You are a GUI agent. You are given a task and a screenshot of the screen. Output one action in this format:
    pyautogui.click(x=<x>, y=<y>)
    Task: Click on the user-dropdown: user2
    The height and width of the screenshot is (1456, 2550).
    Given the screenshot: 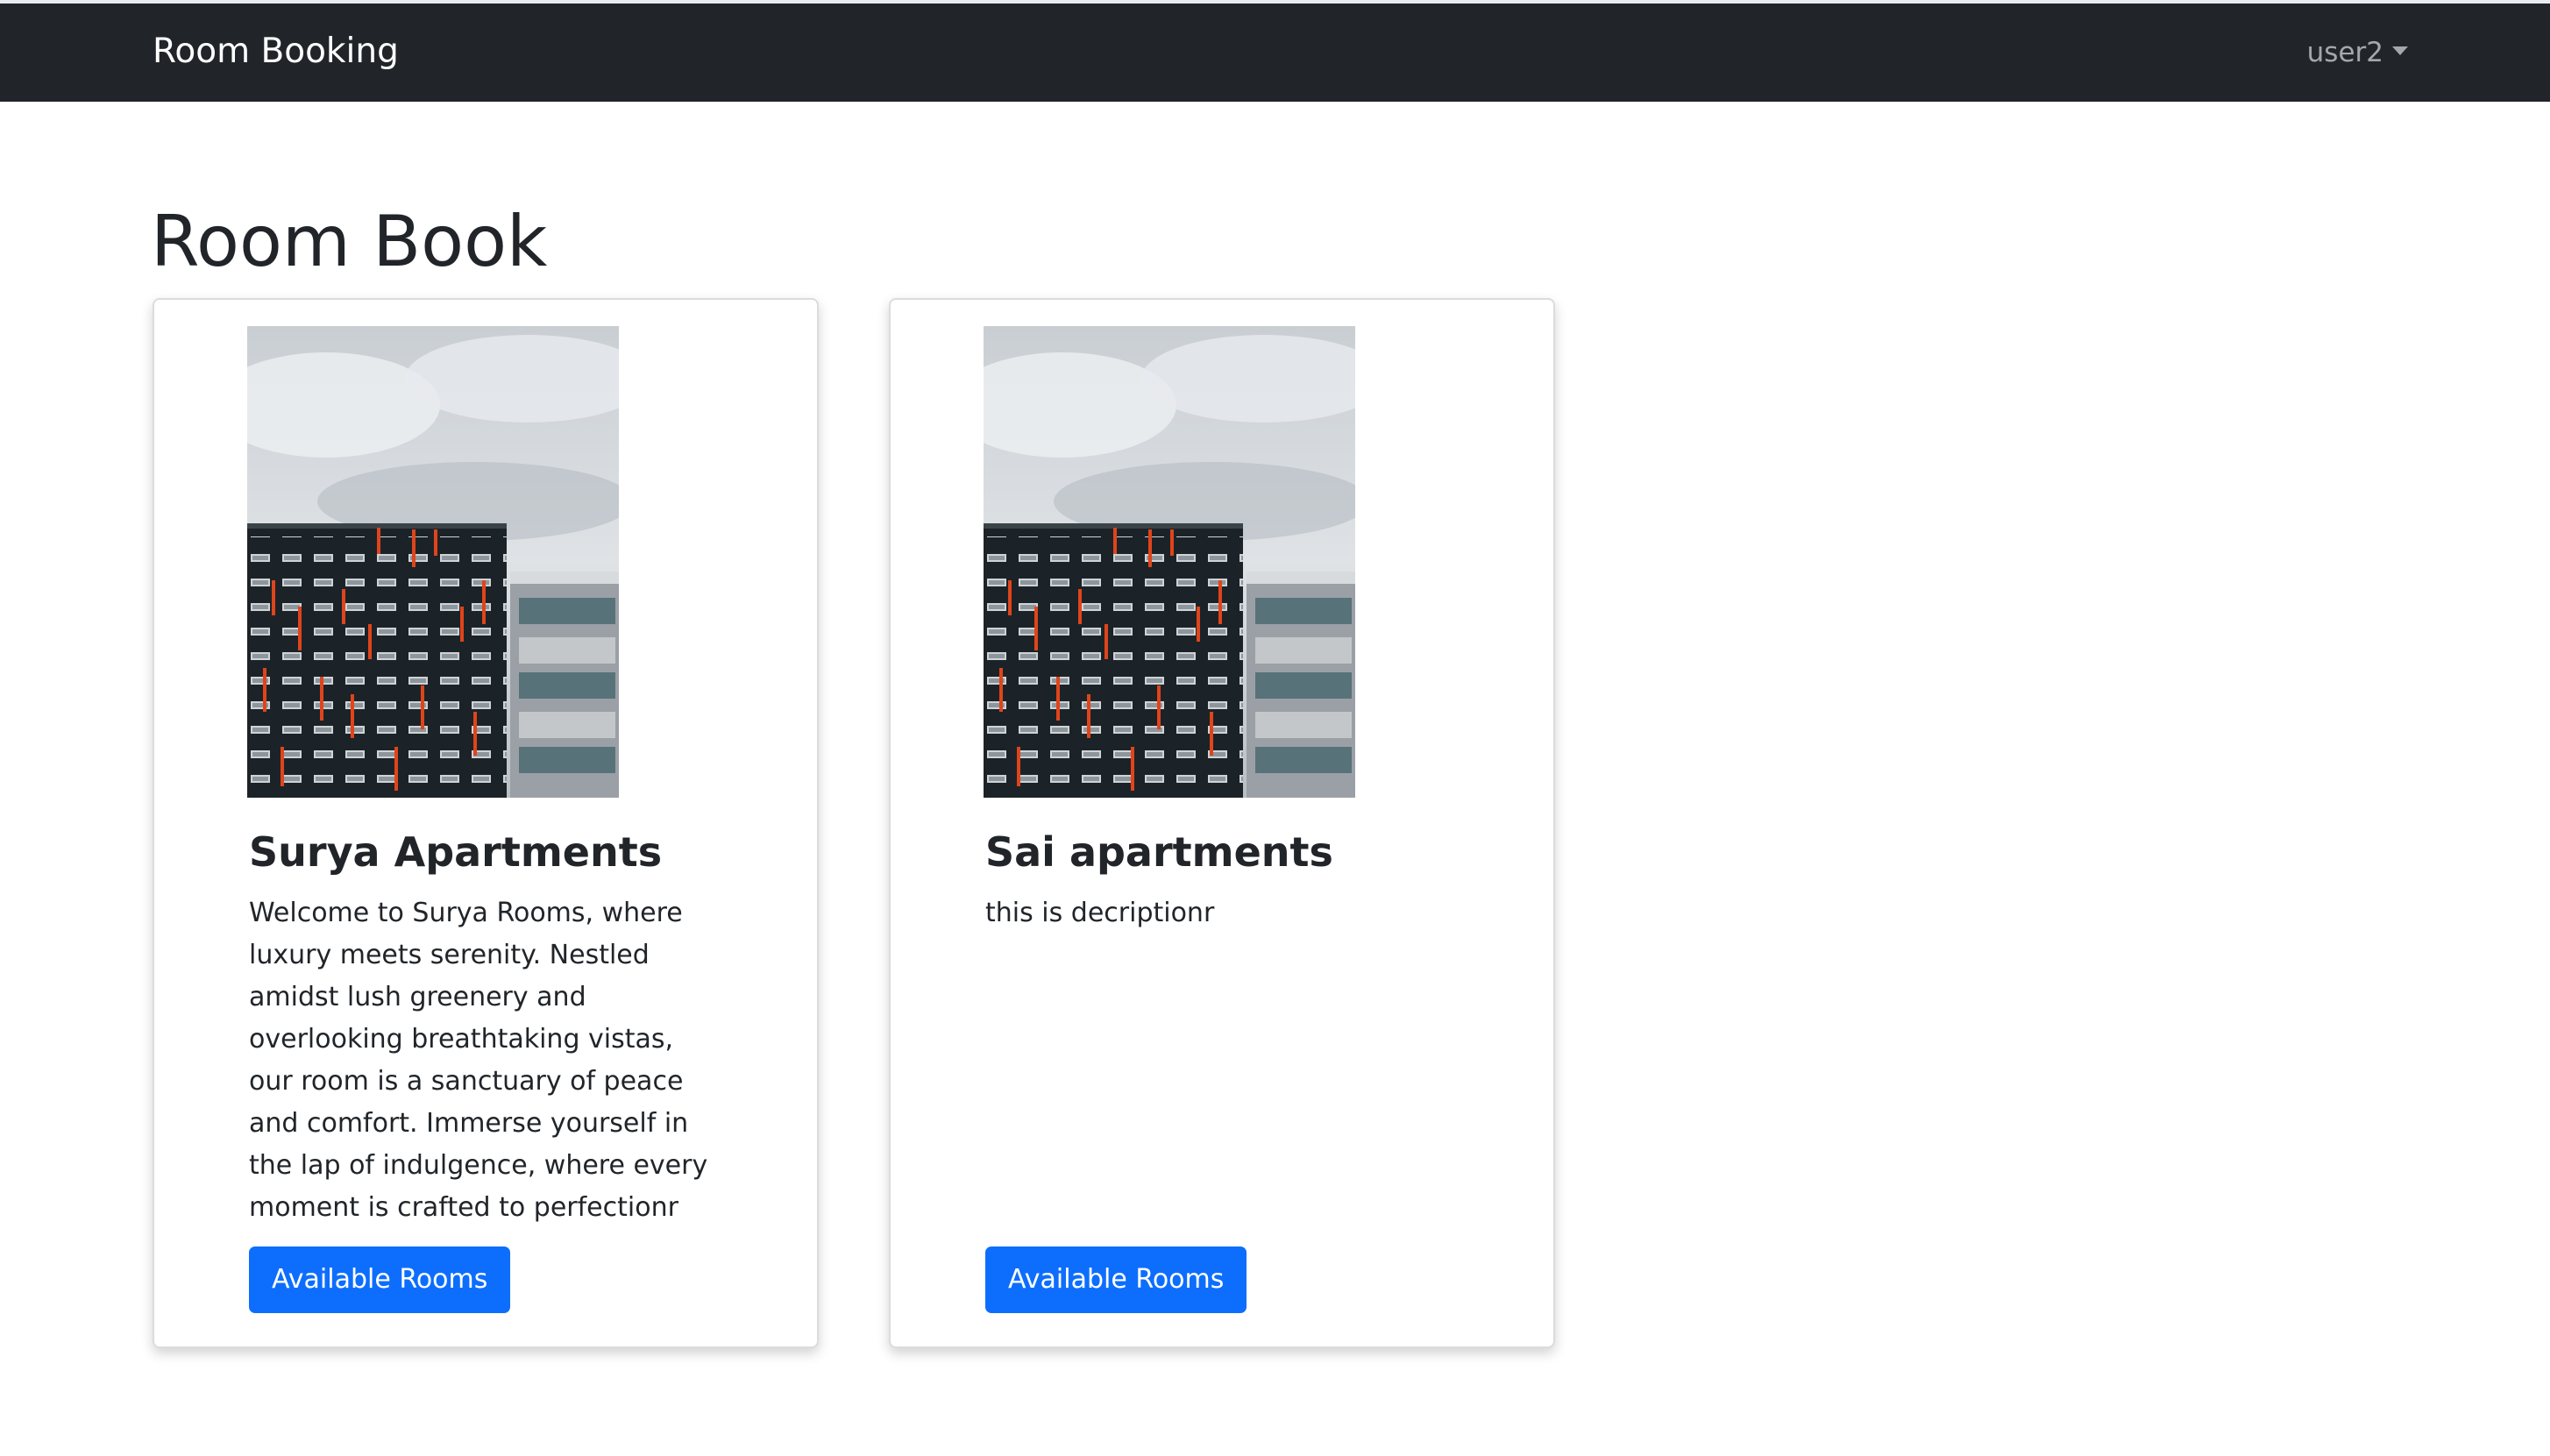 What is the action you would take?
    pyautogui.click(x=2358, y=52)
    